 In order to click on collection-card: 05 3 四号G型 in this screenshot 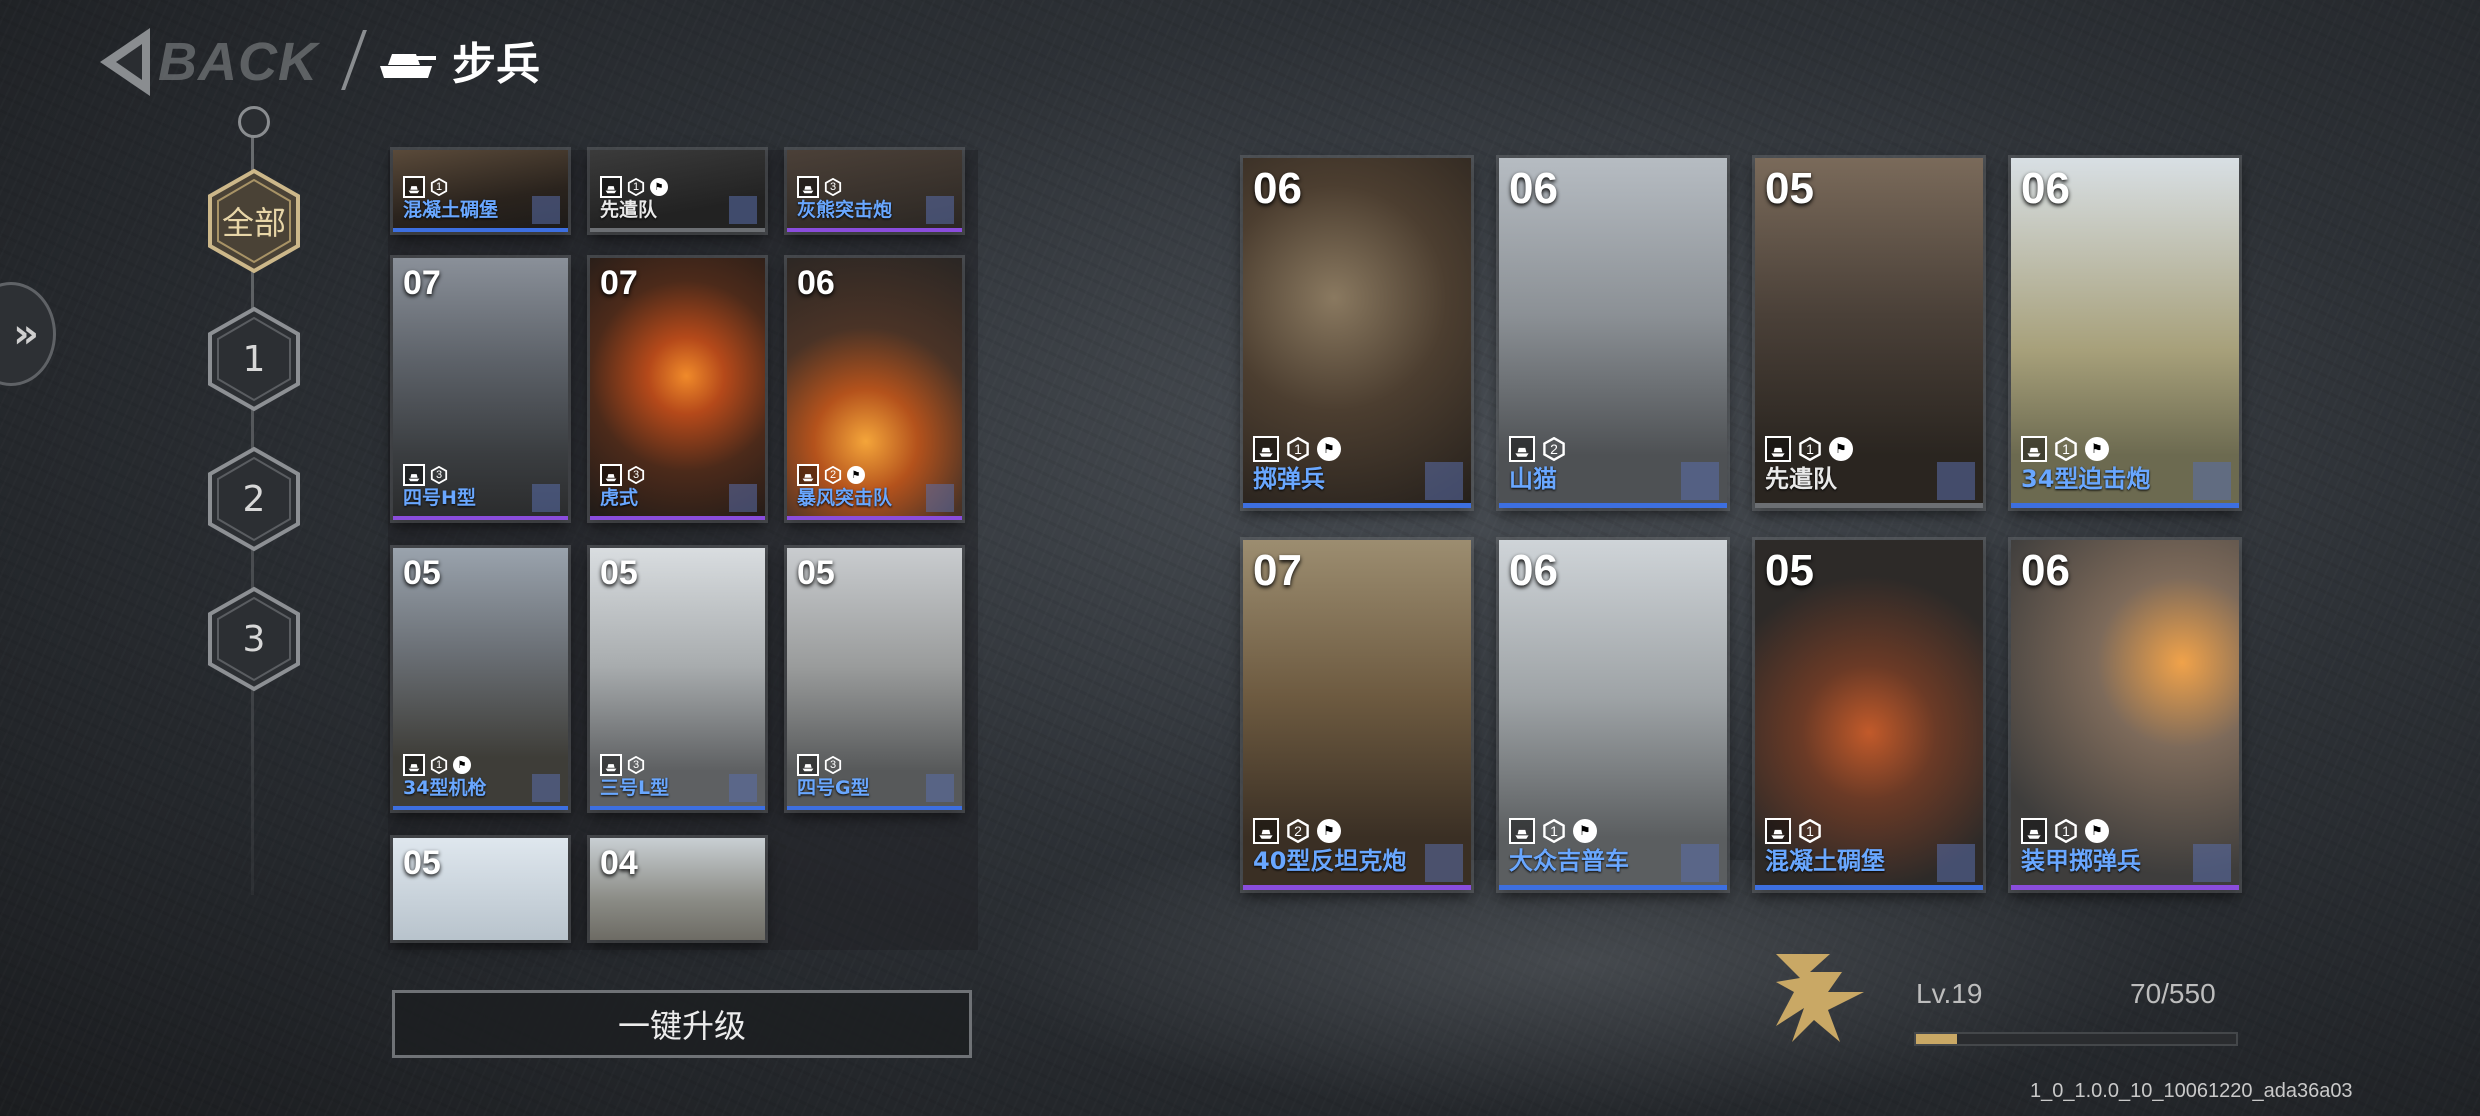, I will do `click(874, 679)`.